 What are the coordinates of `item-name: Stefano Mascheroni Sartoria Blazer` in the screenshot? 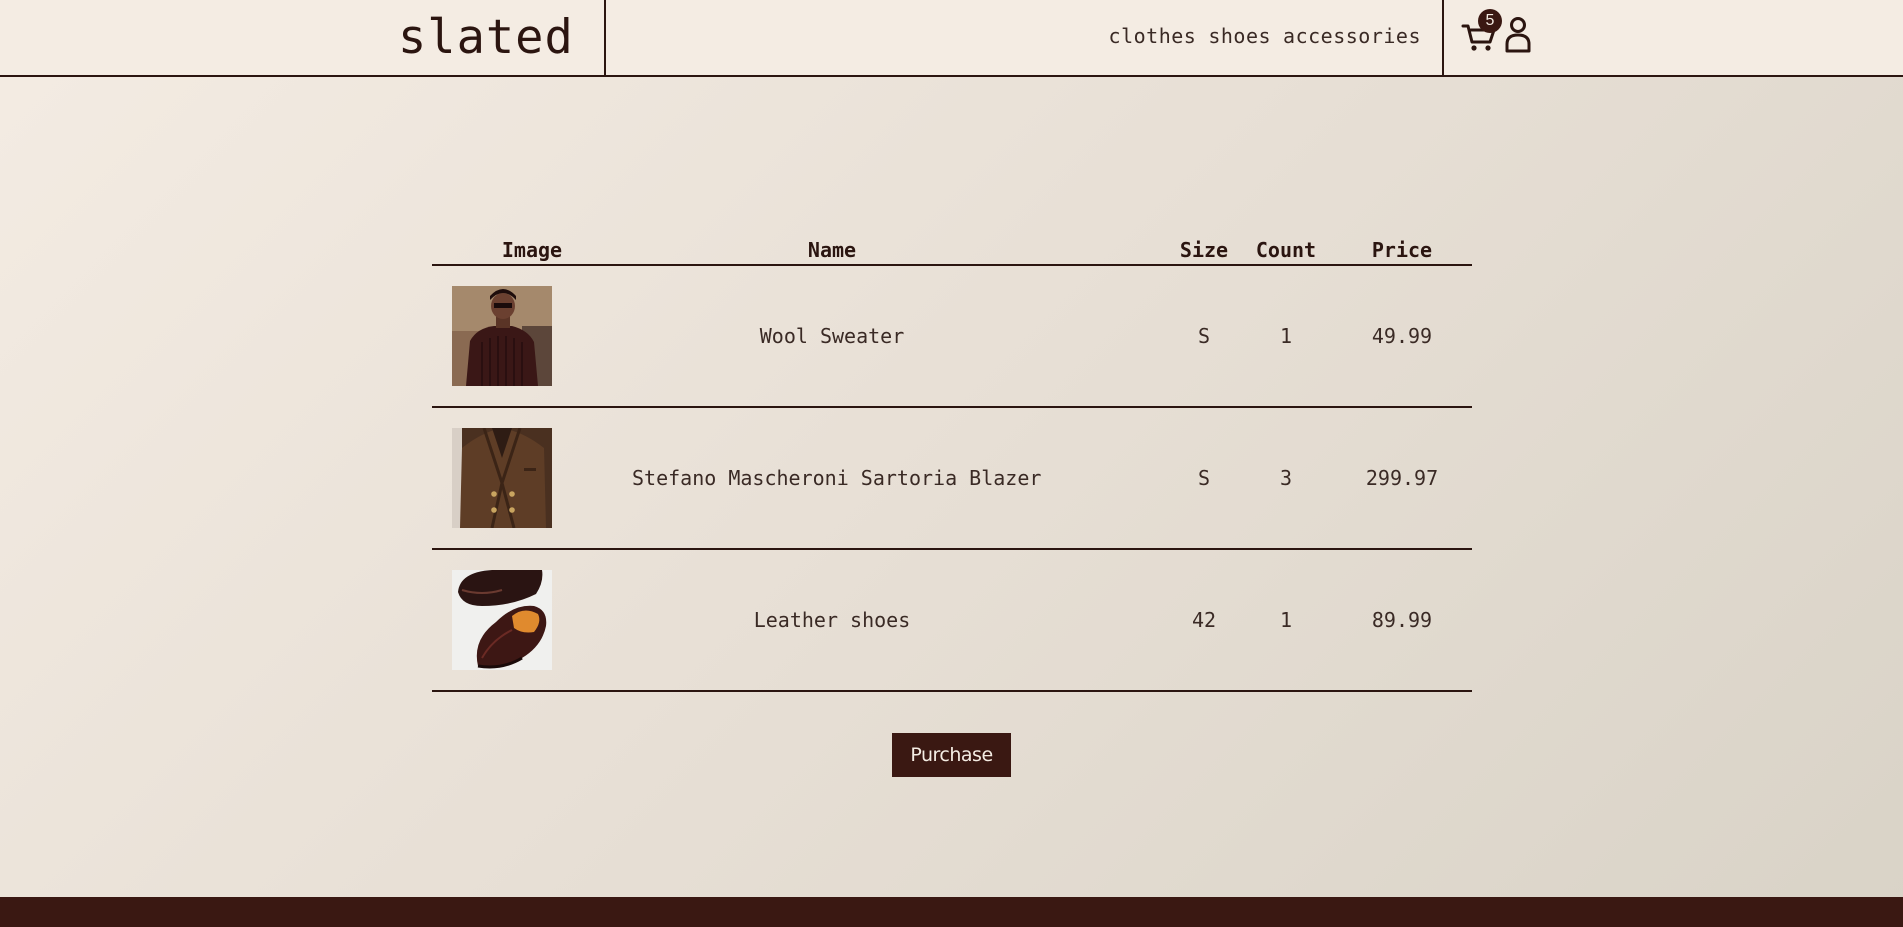 It's located at (837, 478).